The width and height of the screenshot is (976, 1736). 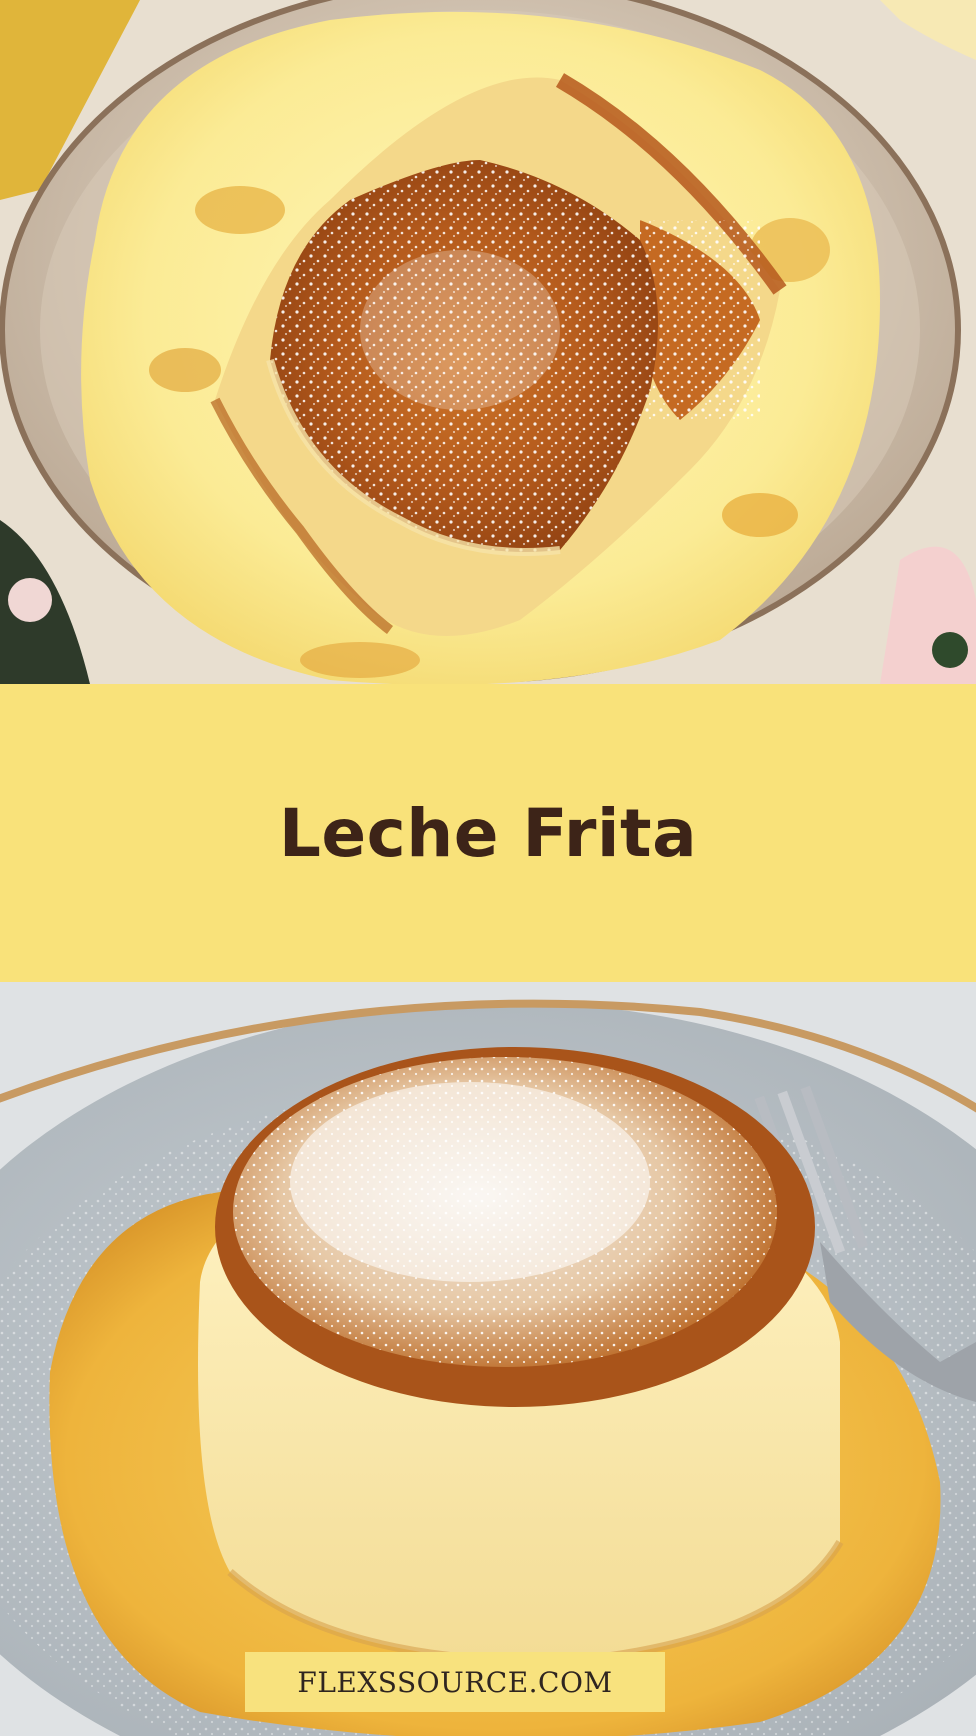 I want to click on site-watermark: FLEXSSOURCE.COM, so click(x=455, y=1682).